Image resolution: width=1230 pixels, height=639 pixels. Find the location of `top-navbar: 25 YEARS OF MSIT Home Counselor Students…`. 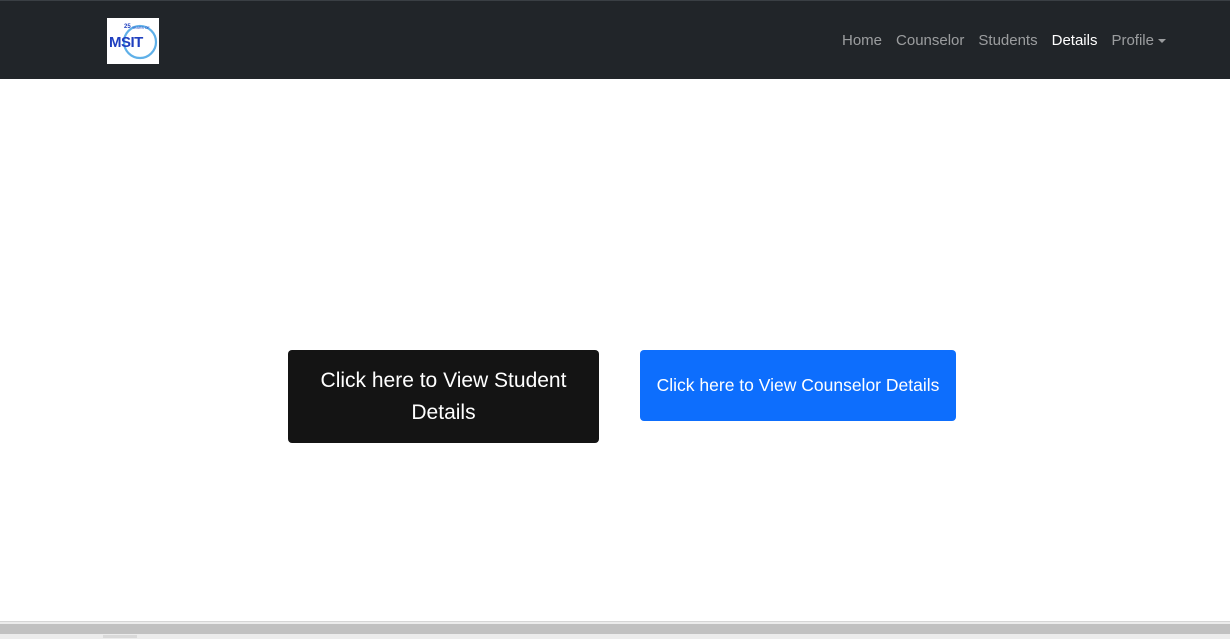

top-navbar: 25 YEARS OF MSIT Home Counselor Students… is located at coordinates (615, 39).